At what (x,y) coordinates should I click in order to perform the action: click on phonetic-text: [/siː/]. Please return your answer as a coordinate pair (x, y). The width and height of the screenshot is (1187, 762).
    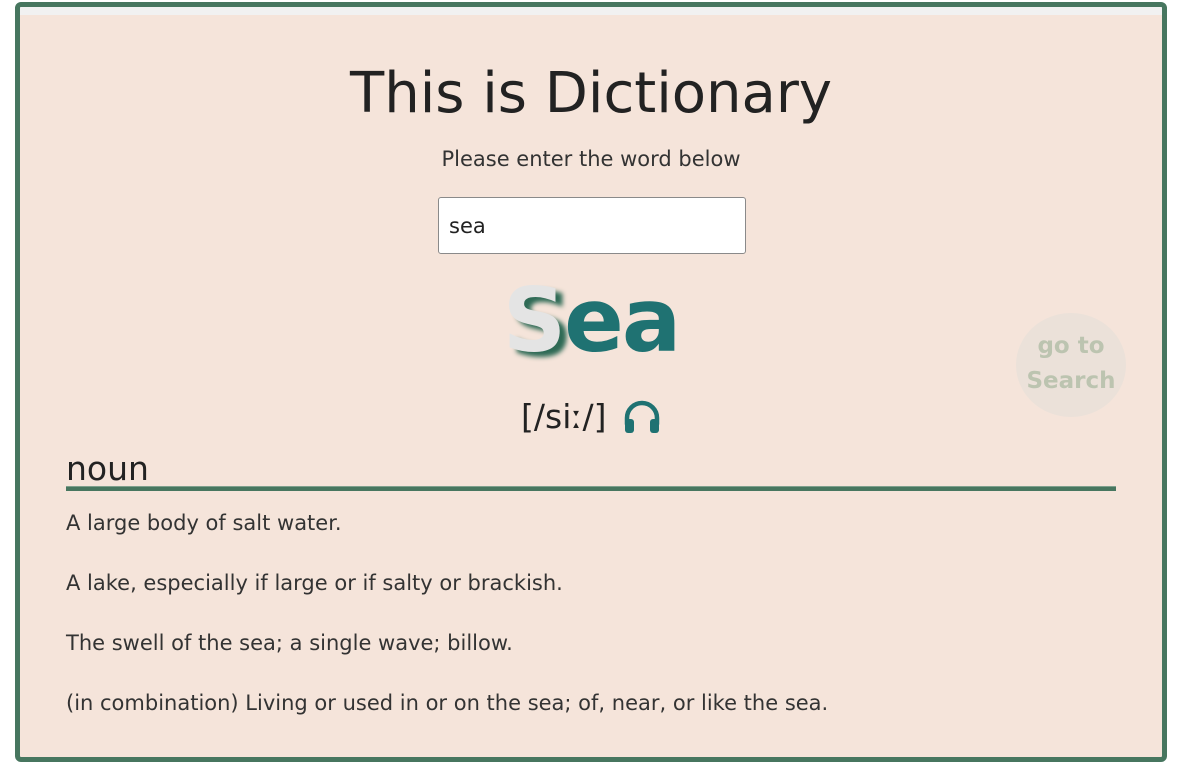
    Looking at the image, I should click on (564, 416).